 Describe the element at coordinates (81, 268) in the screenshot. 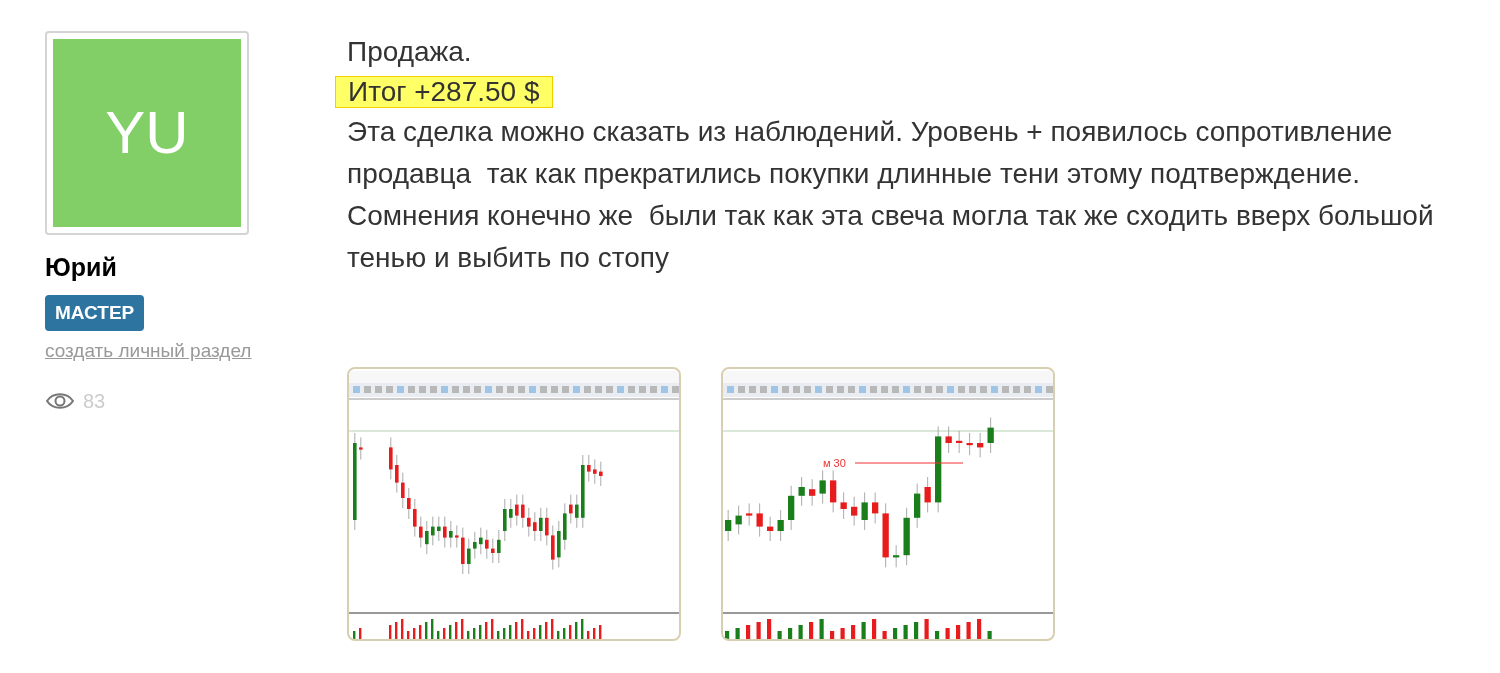

I see `author-name: Юрий` at that location.